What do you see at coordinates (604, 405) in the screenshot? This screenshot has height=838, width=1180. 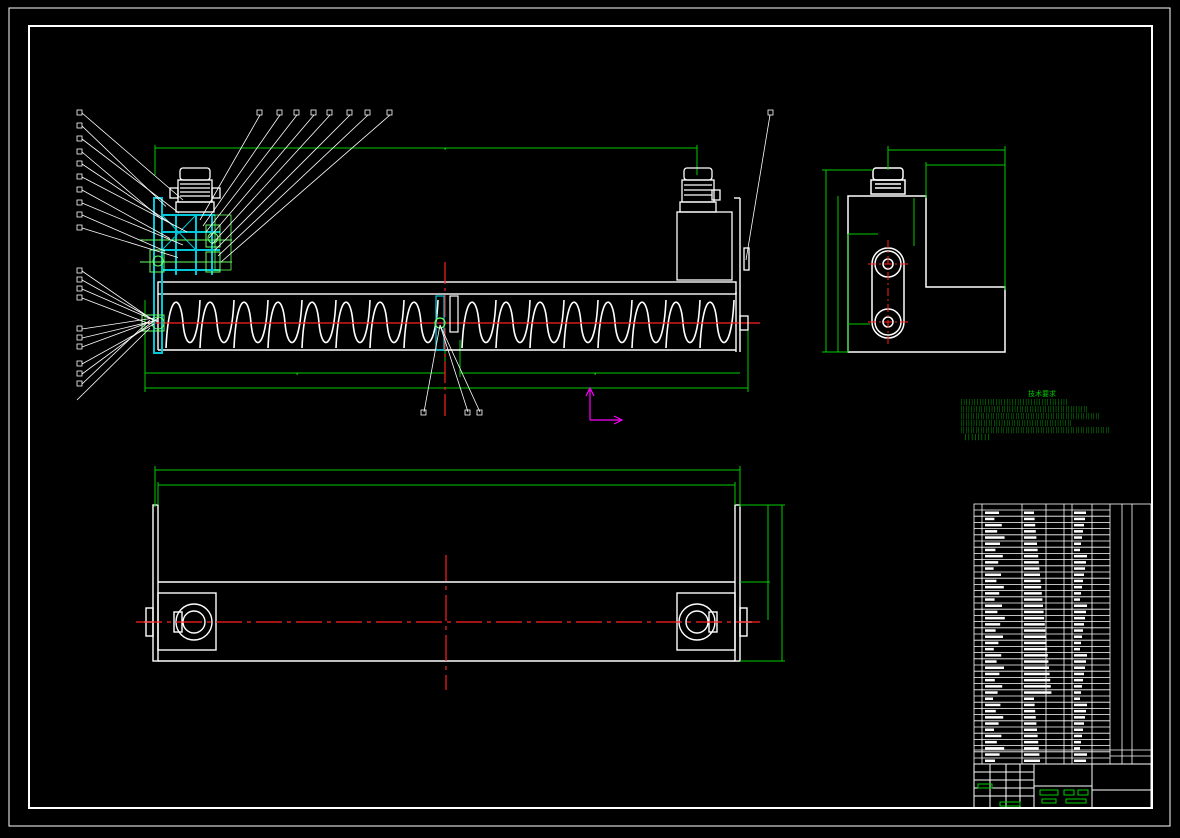 I see `ucs-axis-icon` at bounding box center [604, 405].